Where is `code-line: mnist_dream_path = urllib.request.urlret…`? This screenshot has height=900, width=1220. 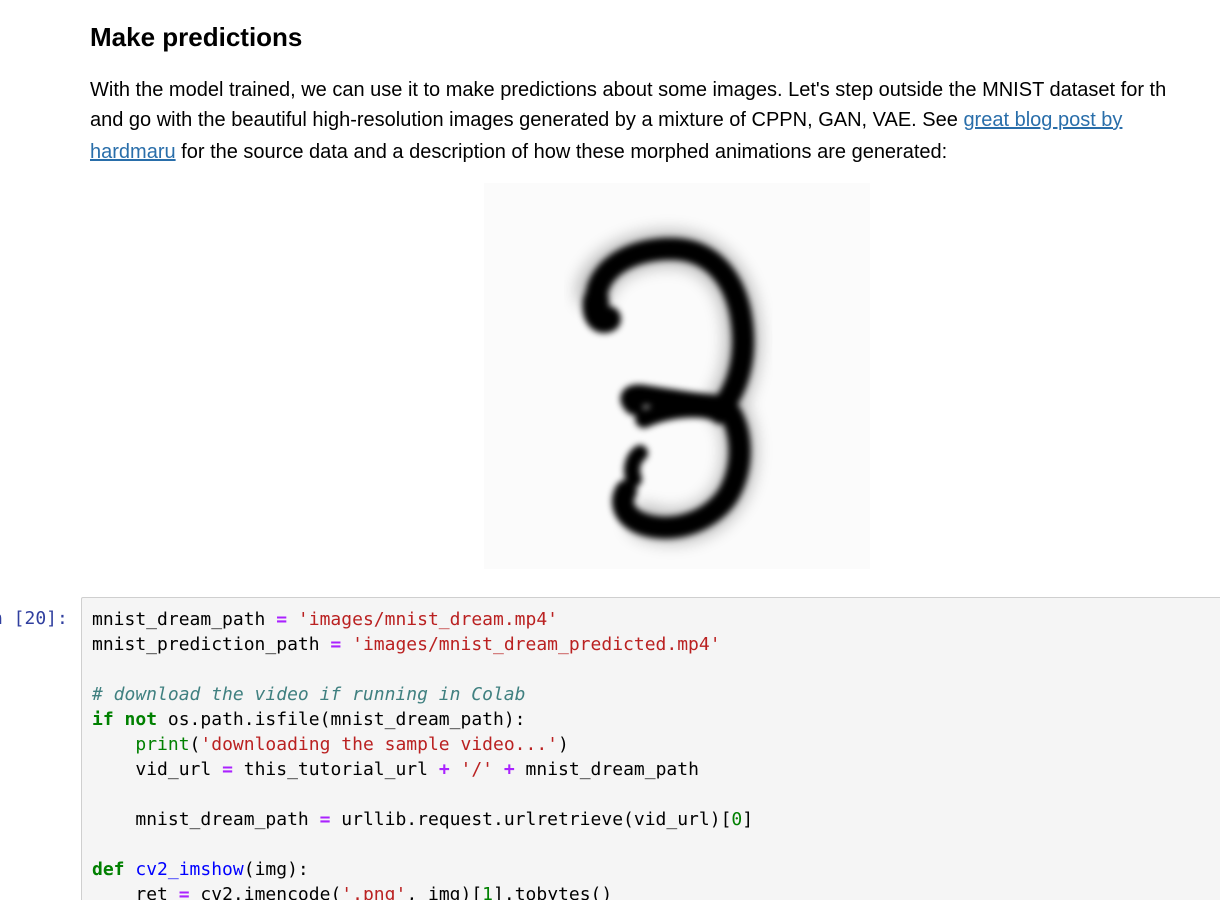
code-line: mnist_dream_path = urllib.request.urlret… is located at coordinates (444, 819).